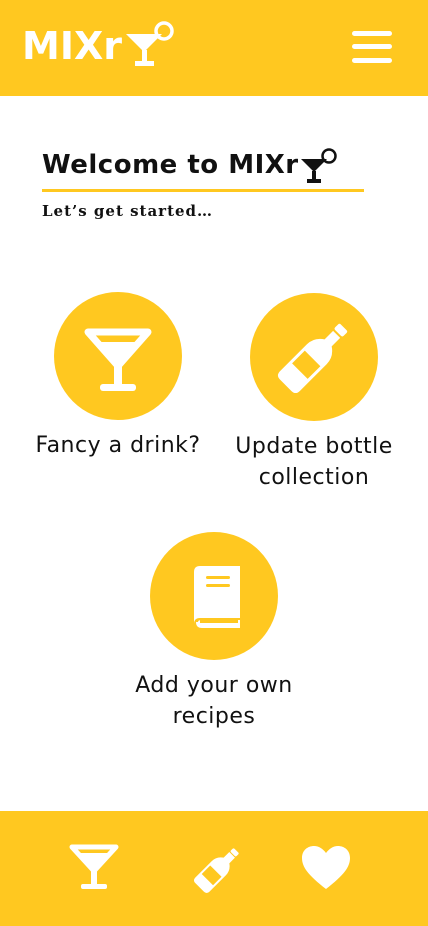  What do you see at coordinates (326, 869) in the screenshot?
I see `nav-heart-icon` at bounding box center [326, 869].